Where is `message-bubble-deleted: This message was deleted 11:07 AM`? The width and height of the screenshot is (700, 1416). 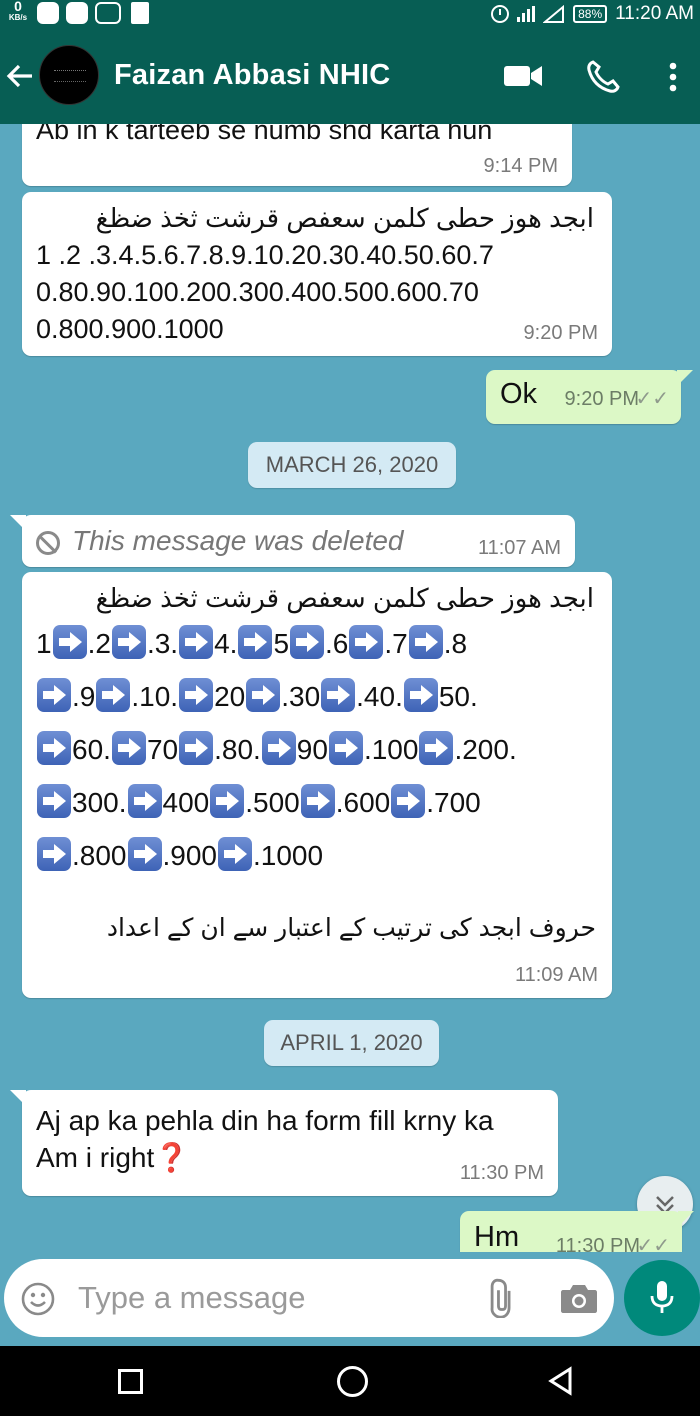 message-bubble-deleted: This message was deleted 11:07 AM is located at coordinates (292, 541).